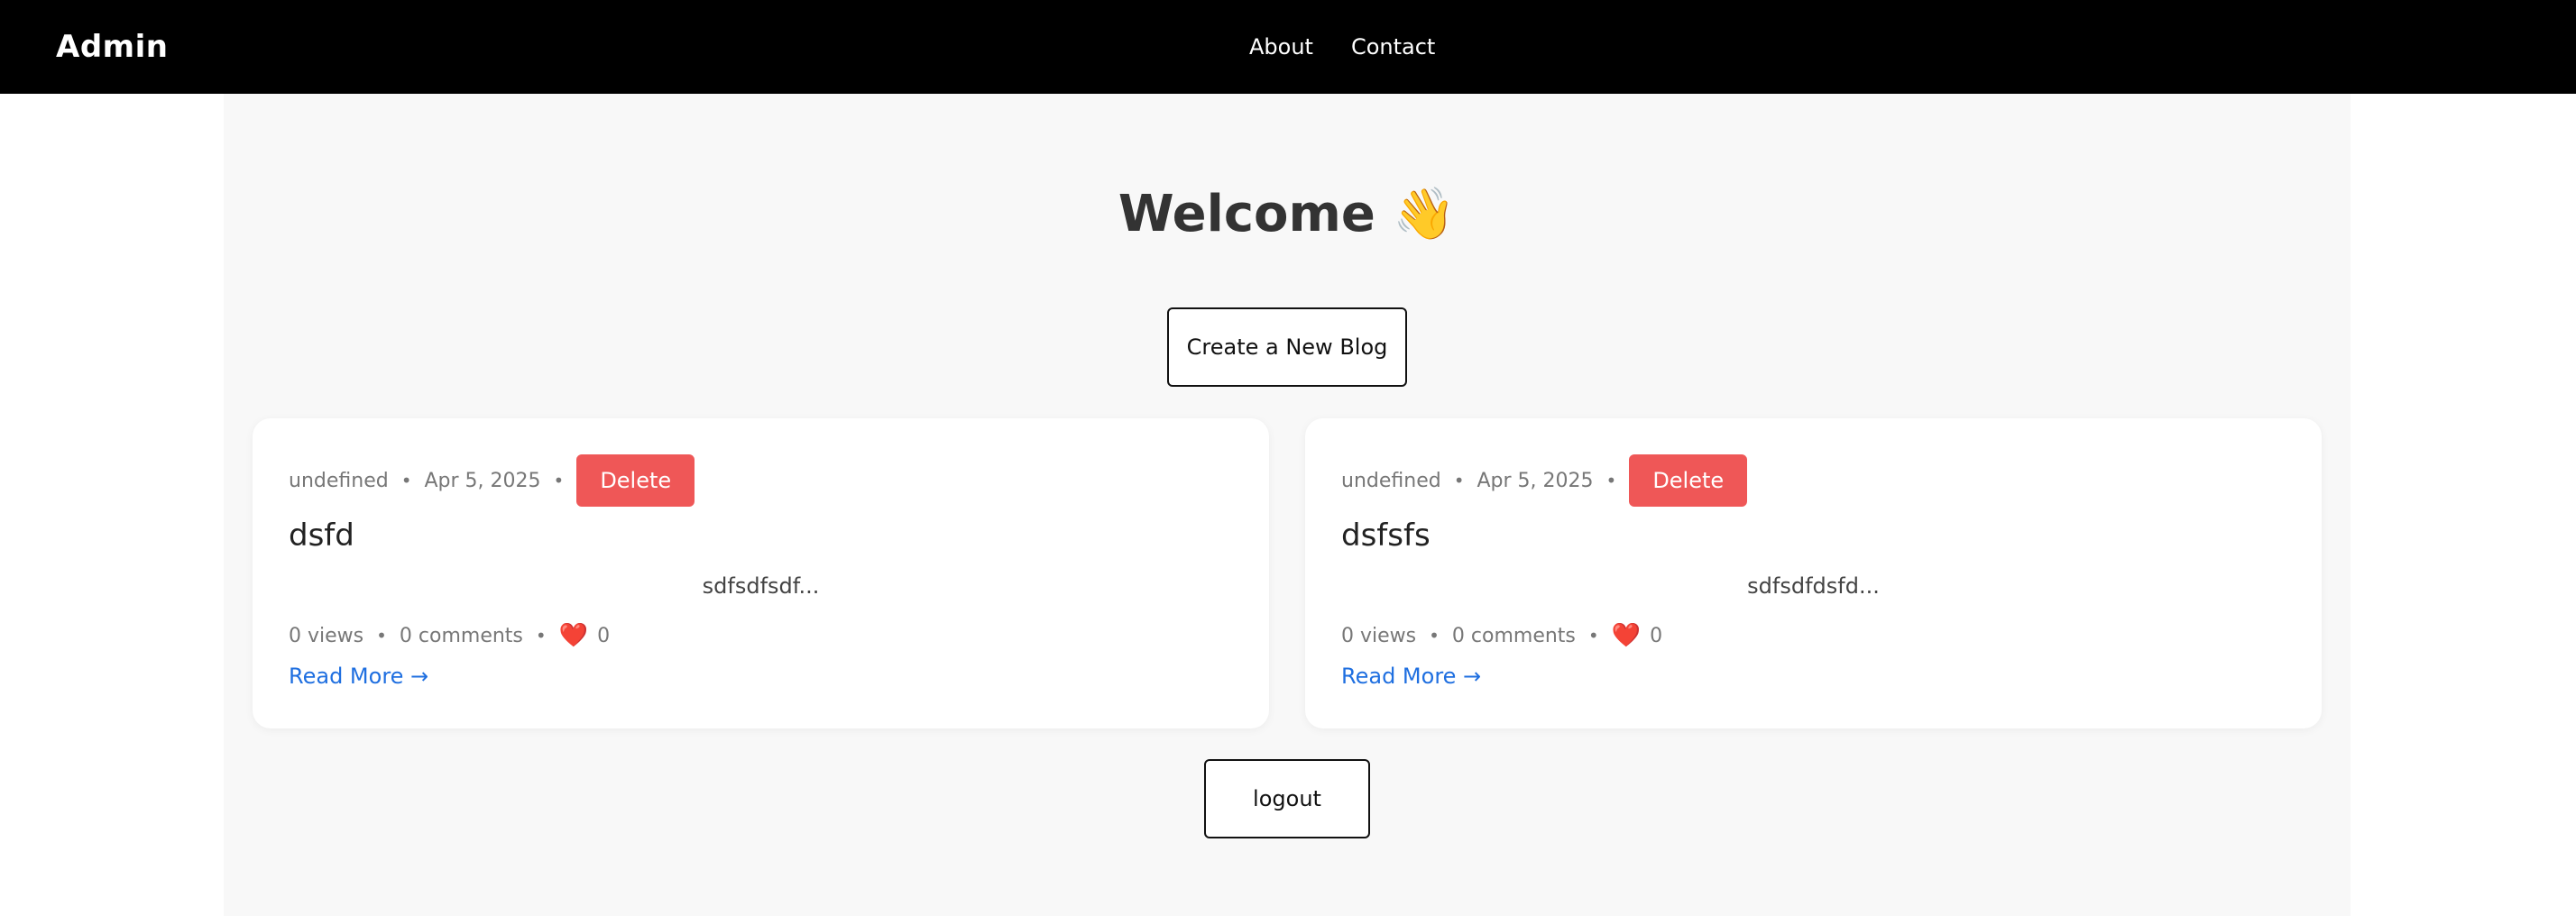 Image resolution: width=2576 pixels, height=916 pixels. I want to click on top-navbar: Admin About Contact, so click(1288, 47).